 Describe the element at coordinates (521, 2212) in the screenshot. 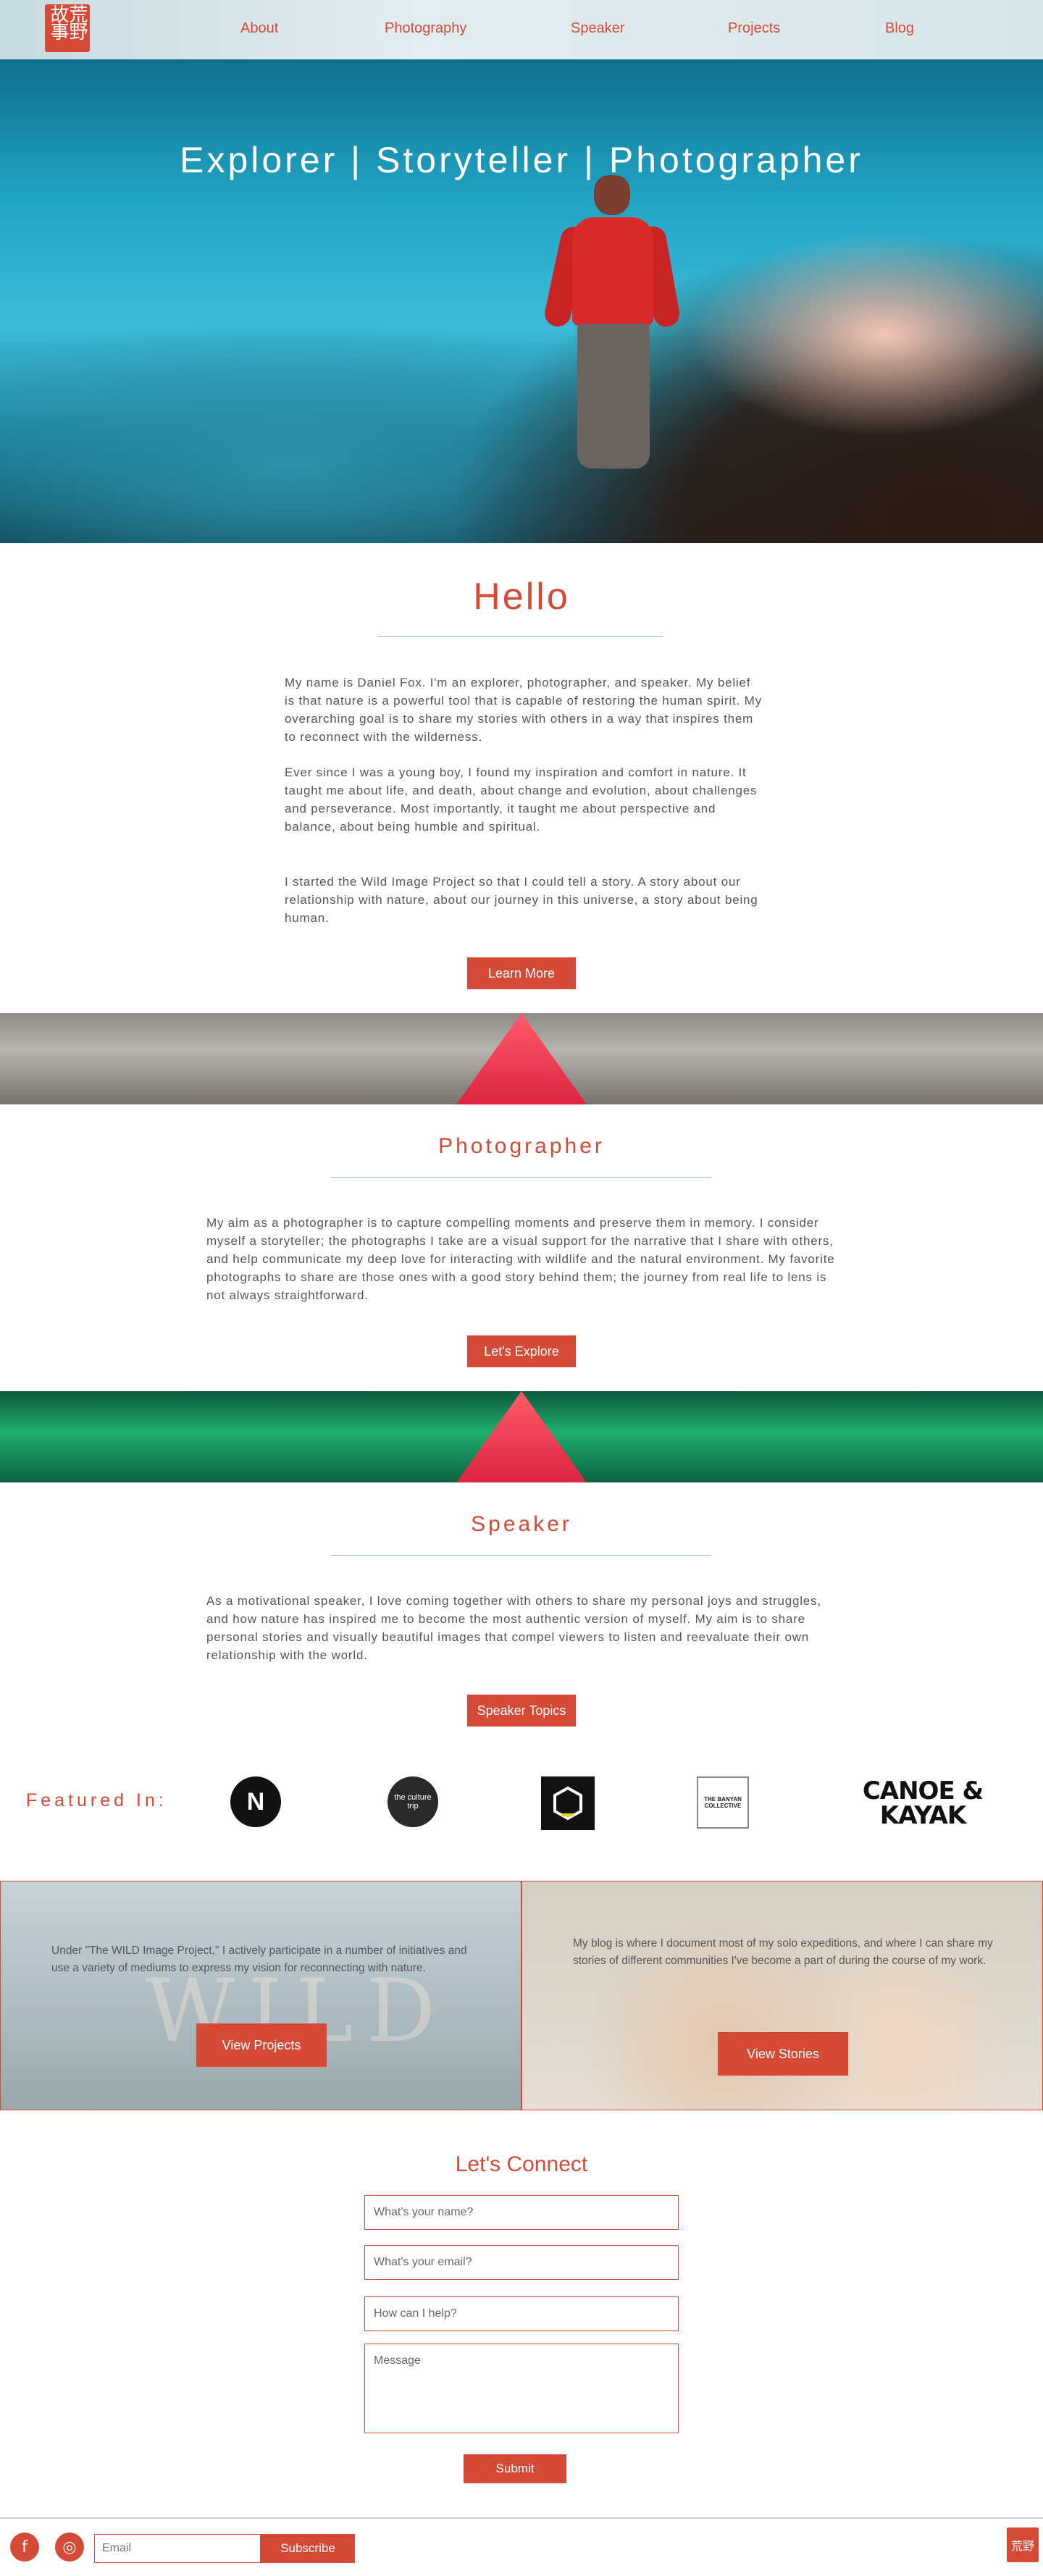

I see `name-field` at that location.